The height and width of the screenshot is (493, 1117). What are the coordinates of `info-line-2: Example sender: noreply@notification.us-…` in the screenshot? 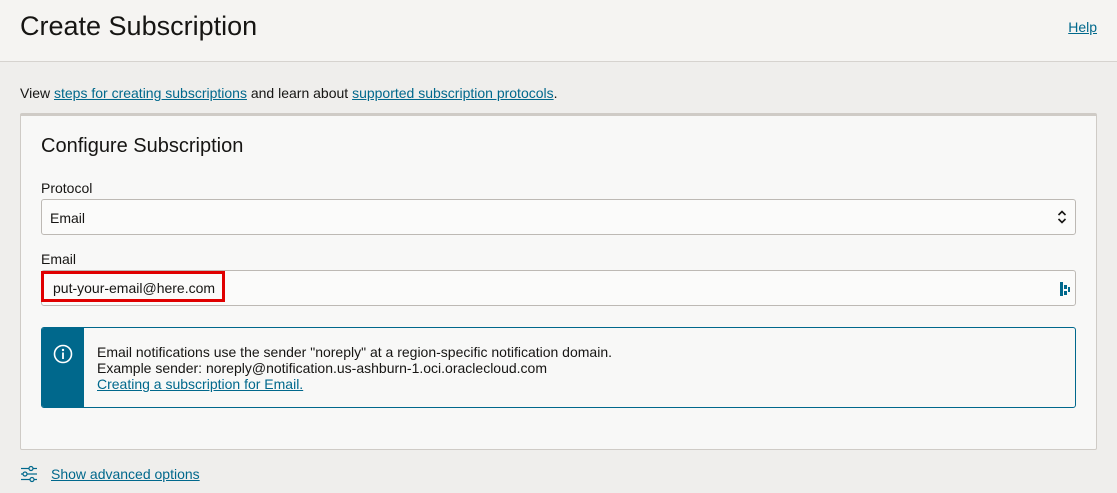 It's located at (322, 368).